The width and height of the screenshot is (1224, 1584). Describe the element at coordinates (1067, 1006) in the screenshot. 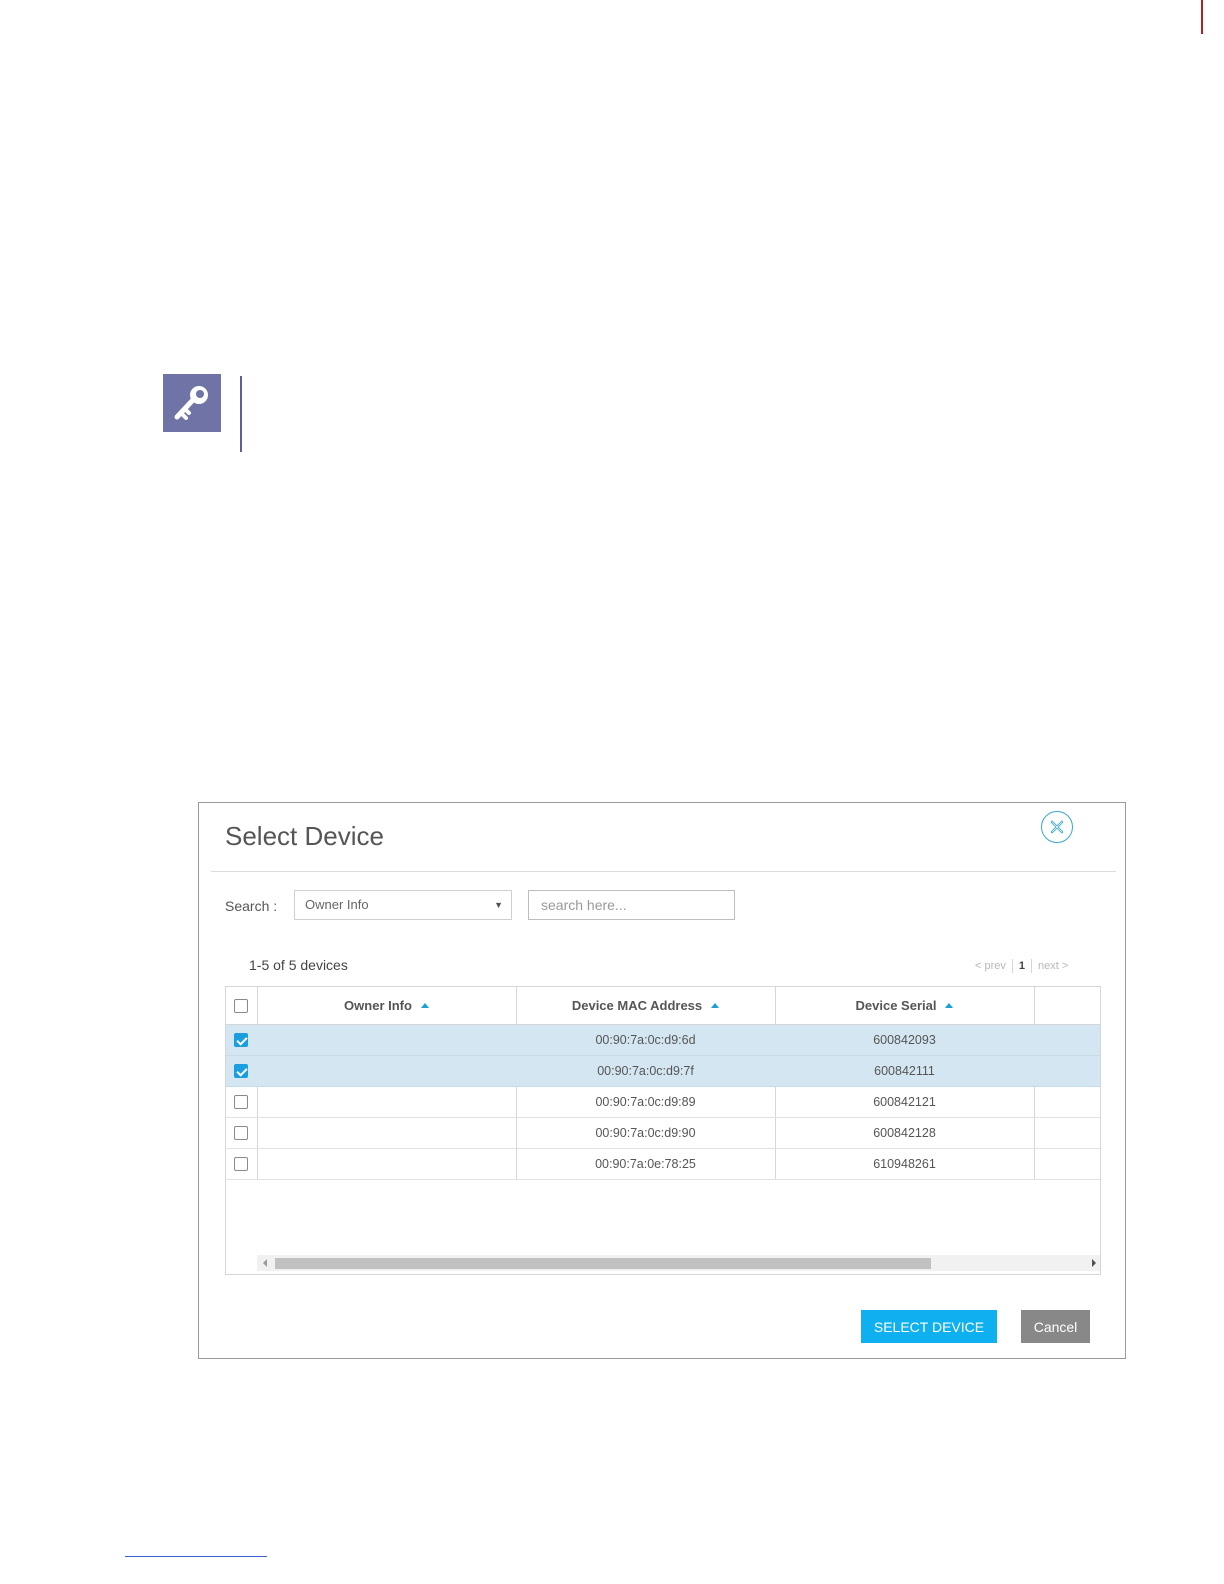

I see `column-header-extra` at that location.